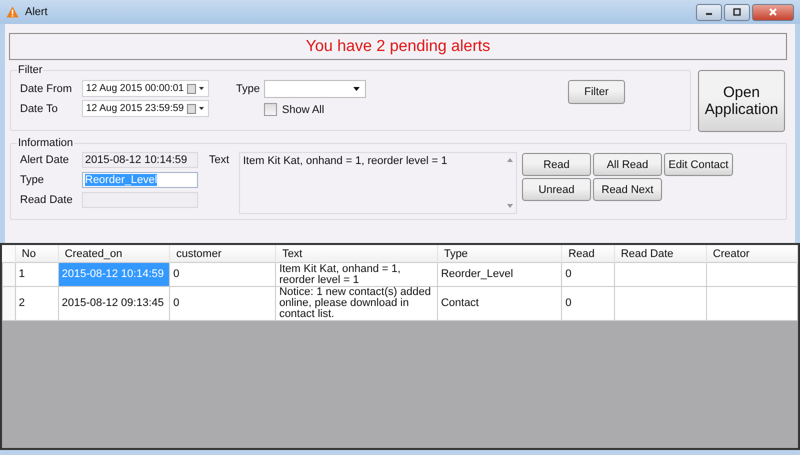  Describe the element at coordinates (357, 274) in the screenshot. I see `table-cell: Item Kit Kat, onhand = 1, reorder level = 1` at that location.